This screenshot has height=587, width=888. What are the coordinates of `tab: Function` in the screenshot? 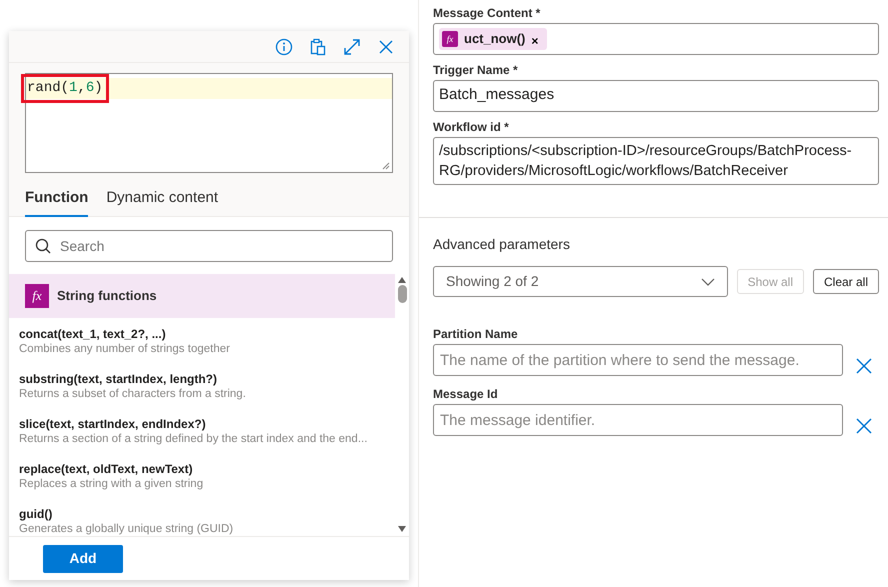 It's located at (56, 201).